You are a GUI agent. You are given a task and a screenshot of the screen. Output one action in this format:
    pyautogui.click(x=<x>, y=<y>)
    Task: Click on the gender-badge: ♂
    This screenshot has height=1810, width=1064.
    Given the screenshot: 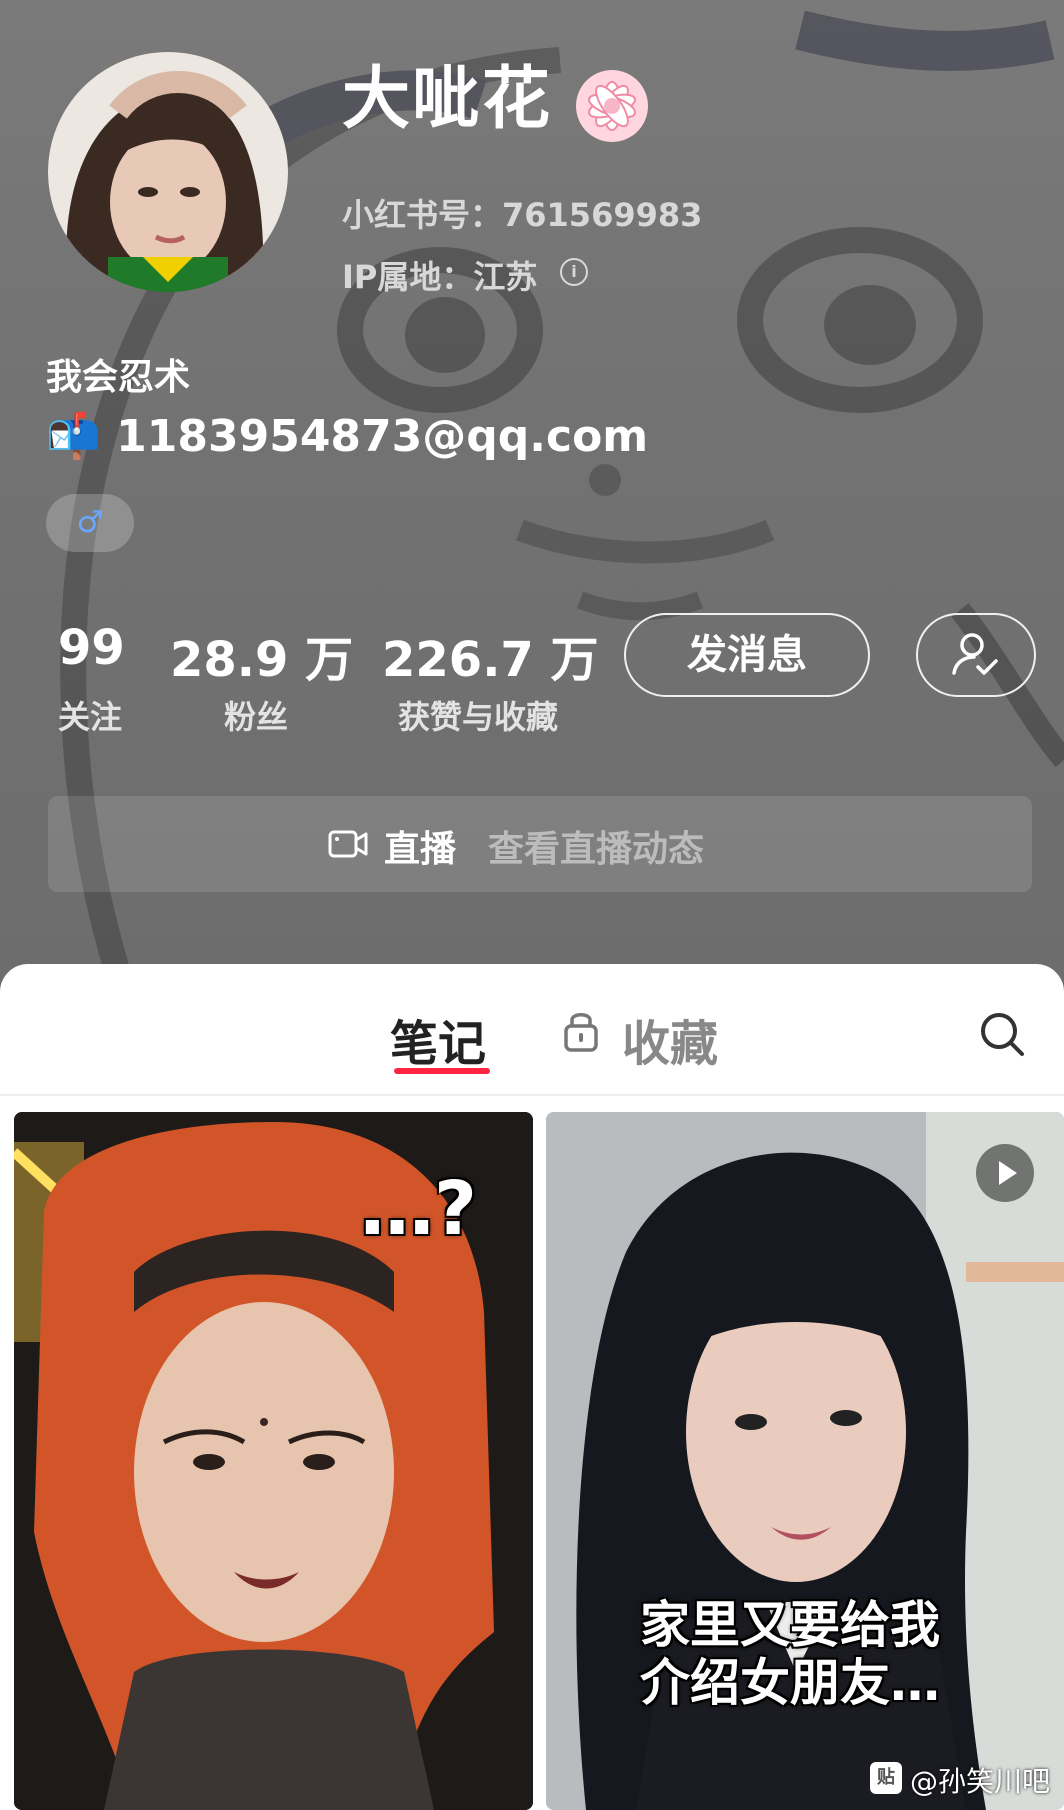 What is the action you would take?
    pyautogui.click(x=90, y=523)
    